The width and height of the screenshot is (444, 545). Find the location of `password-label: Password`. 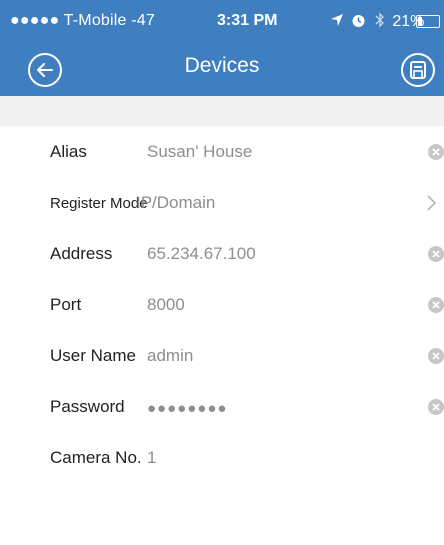

password-label: Password is located at coordinates (87, 406).